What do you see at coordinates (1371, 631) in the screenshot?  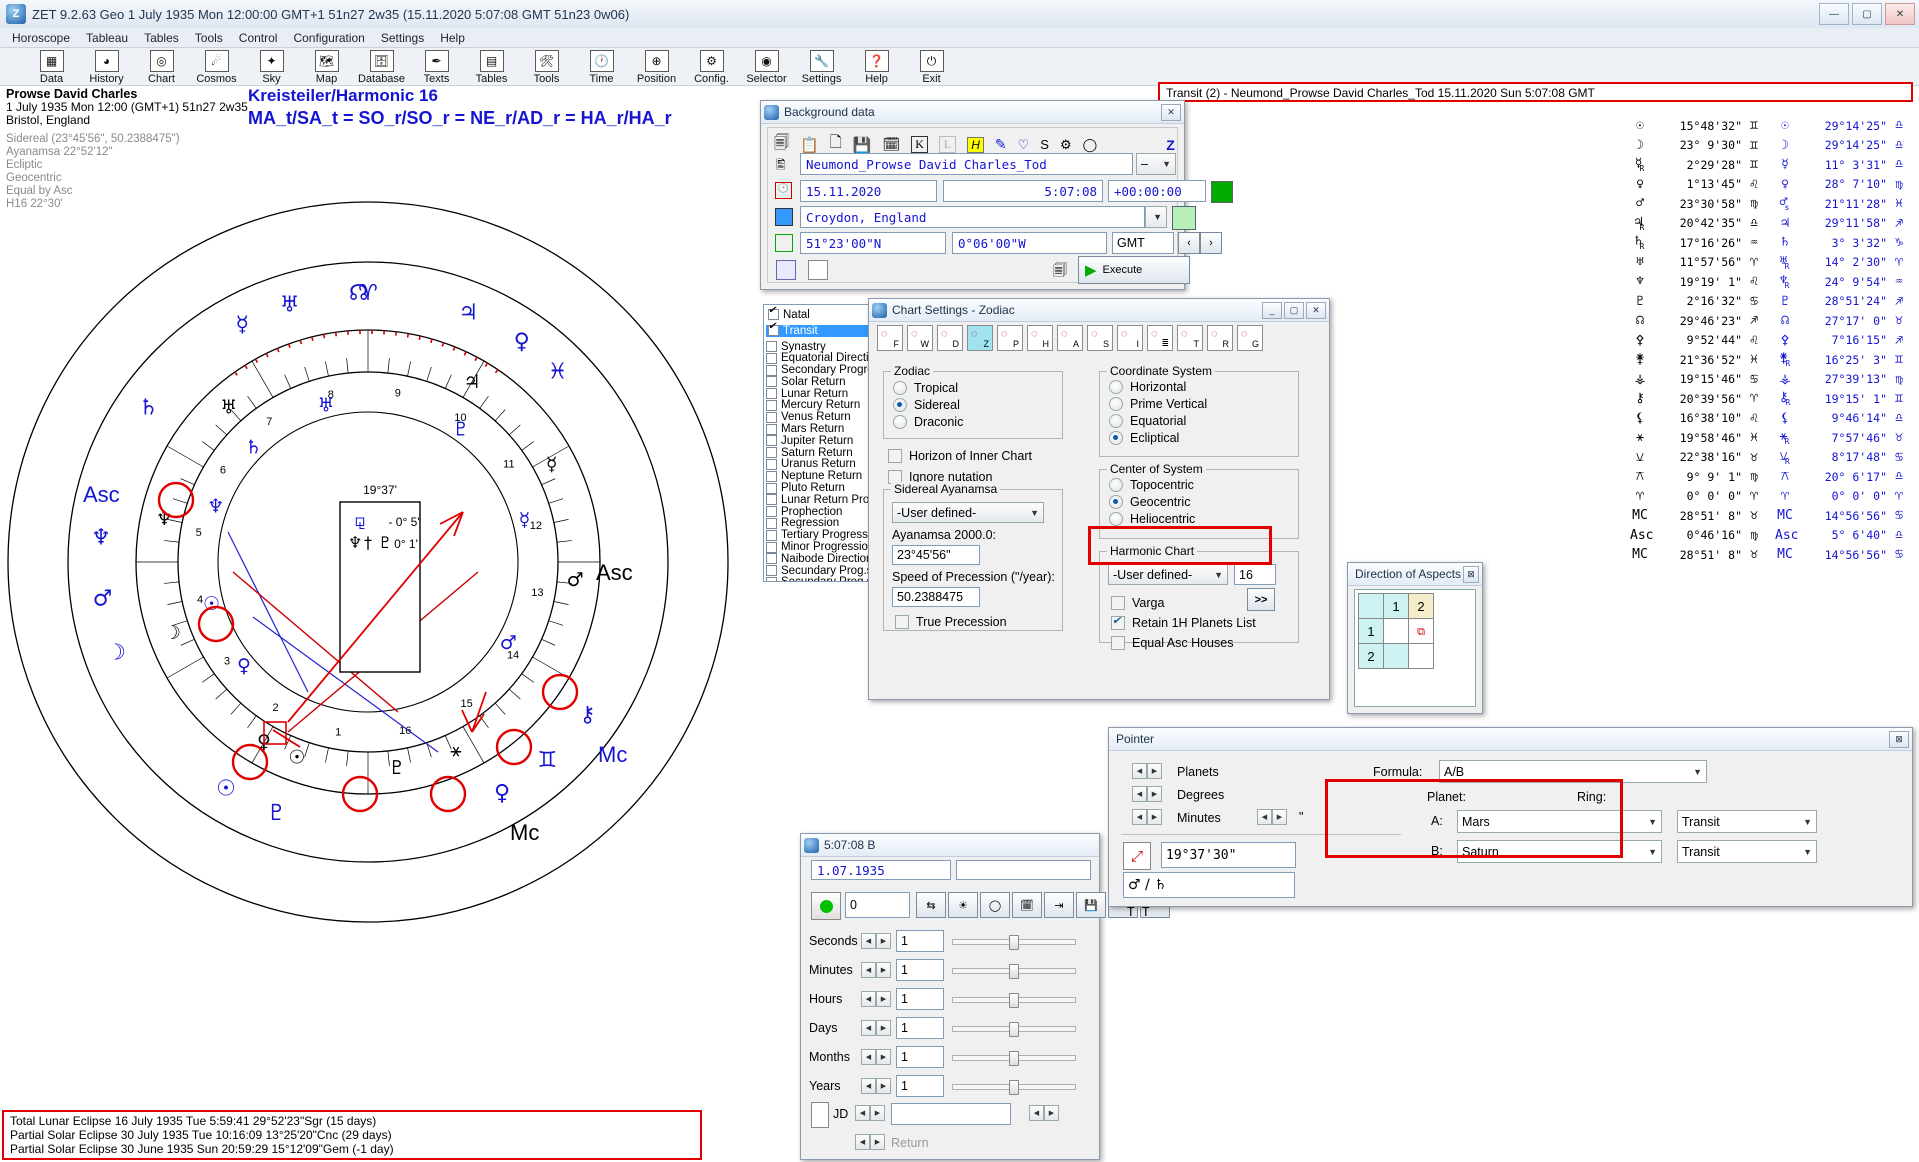 I see `grid-row-1: 1` at bounding box center [1371, 631].